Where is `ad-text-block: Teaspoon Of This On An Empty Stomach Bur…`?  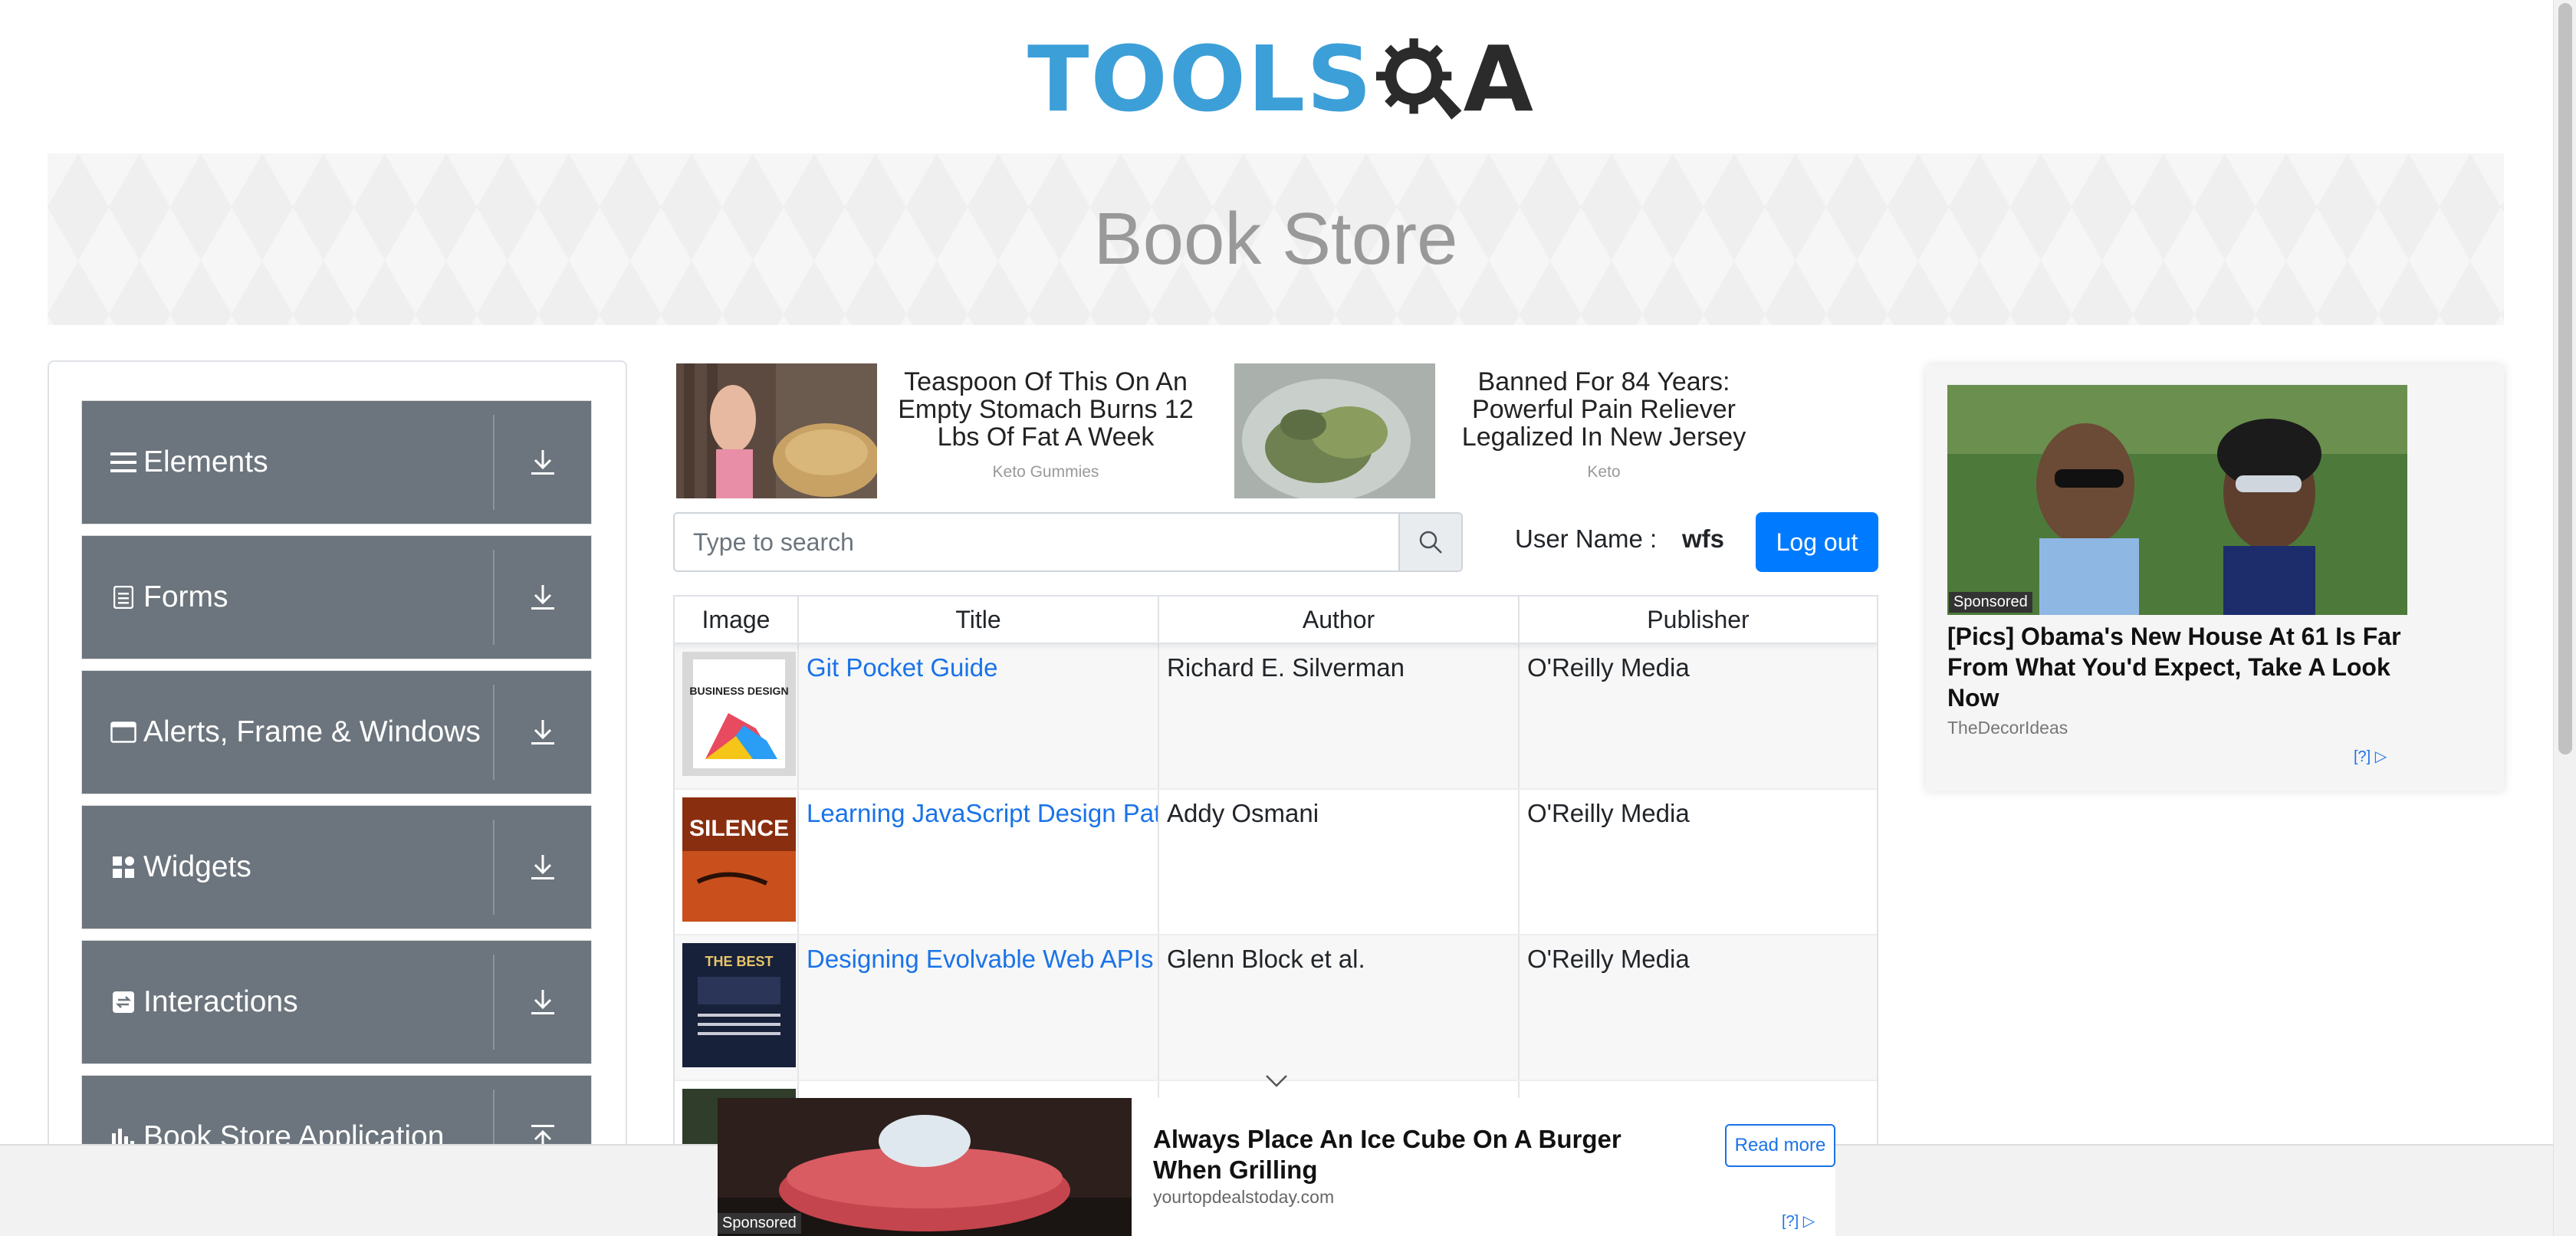 ad-text-block: Teaspoon Of This On An Empty Stomach Bur… is located at coordinates (1045, 430).